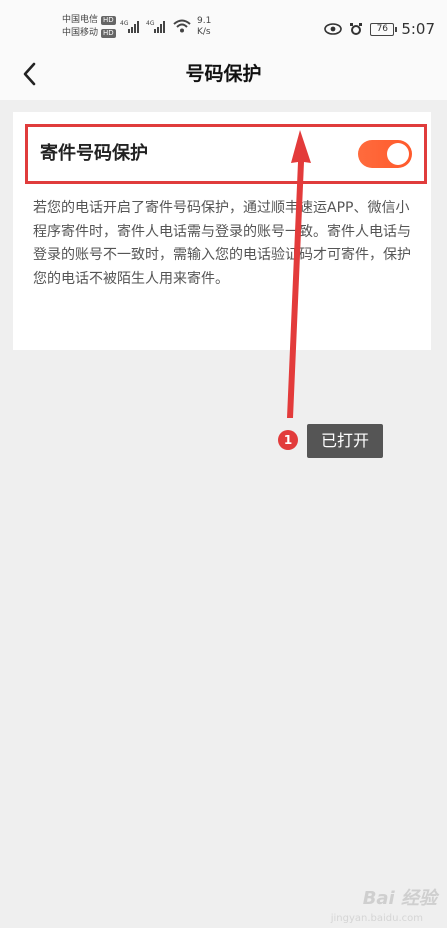  What do you see at coordinates (376, 918) in the screenshot?
I see `watermark-url: jingyan.baidu.com` at bounding box center [376, 918].